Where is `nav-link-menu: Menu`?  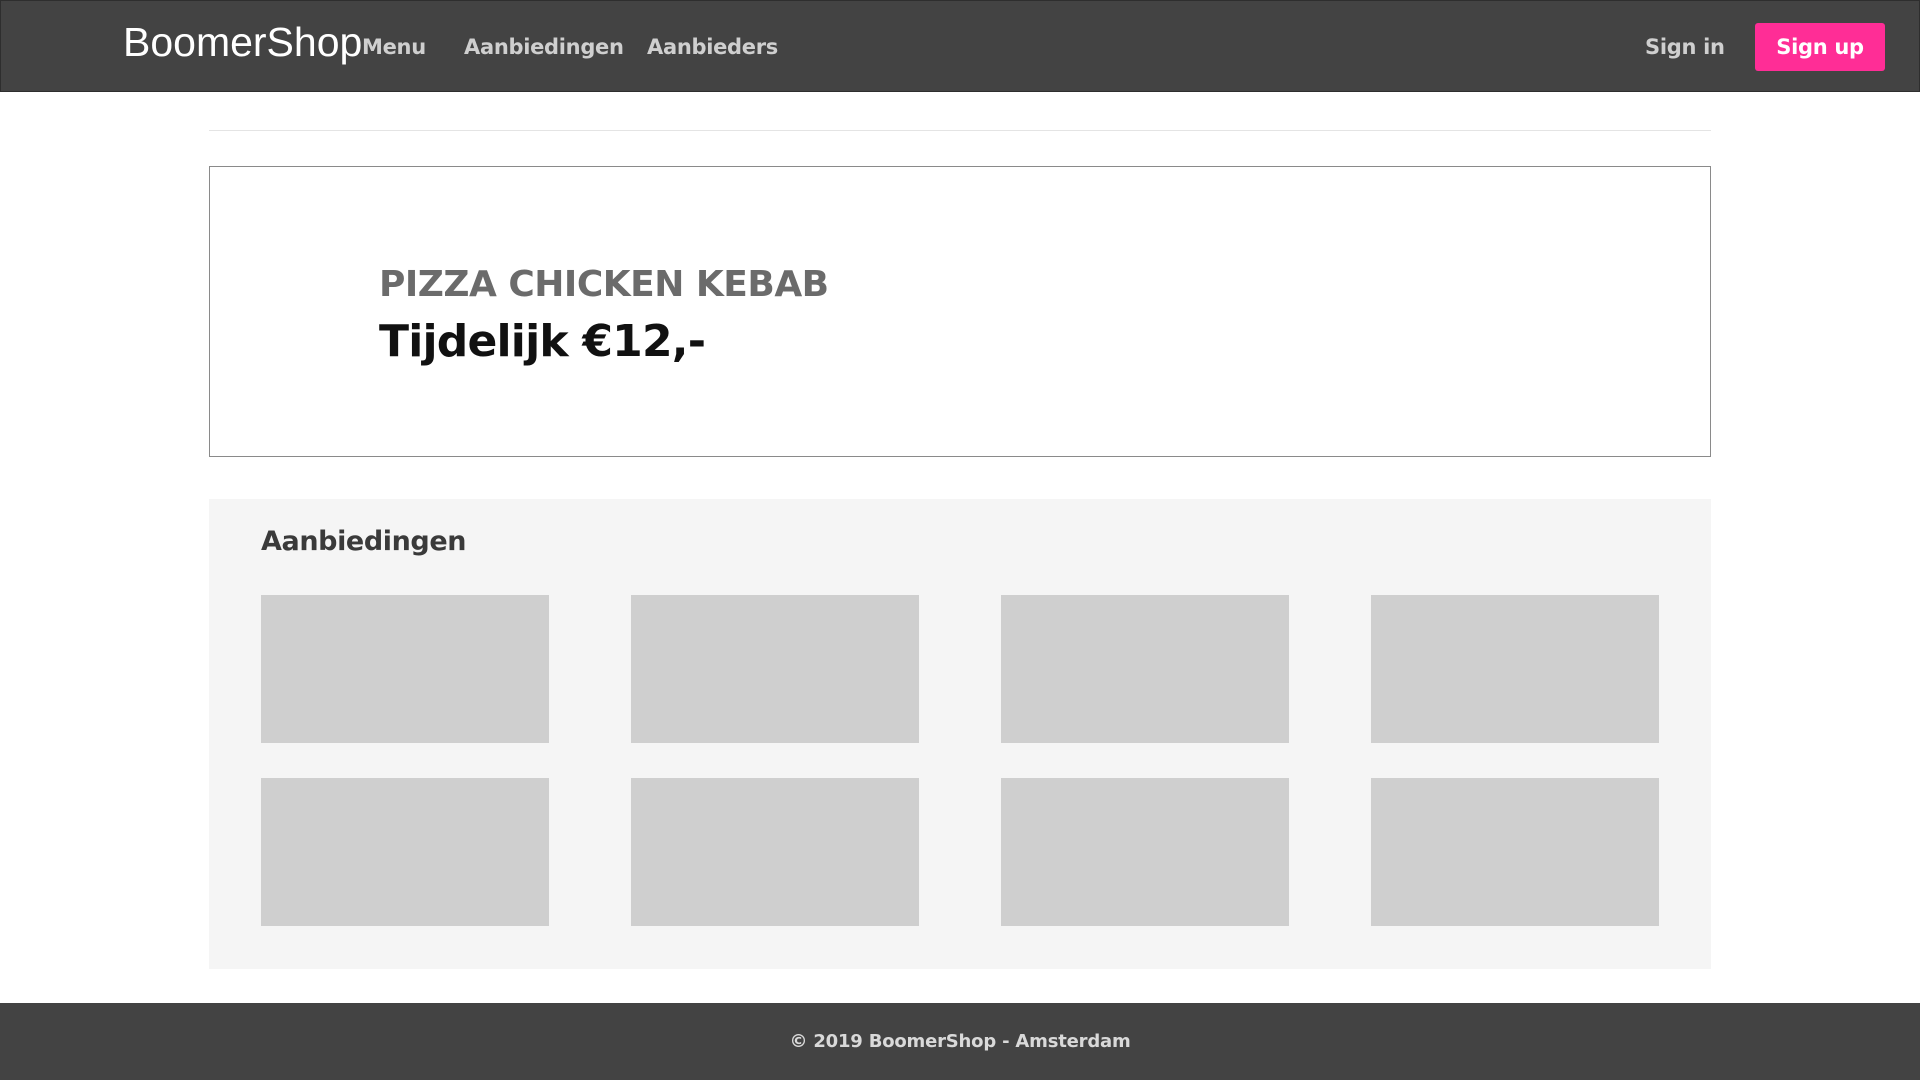
nav-link-menu: Menu is located at coordinates (394, 47).